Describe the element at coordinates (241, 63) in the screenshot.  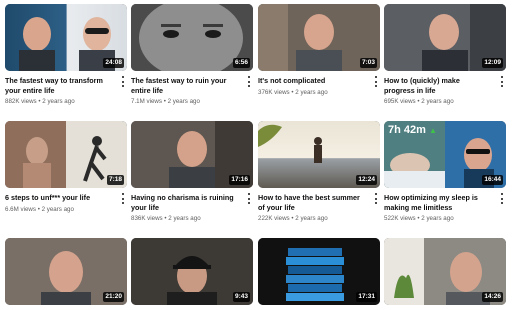
I see `duration-badge: 6:56` at that location.